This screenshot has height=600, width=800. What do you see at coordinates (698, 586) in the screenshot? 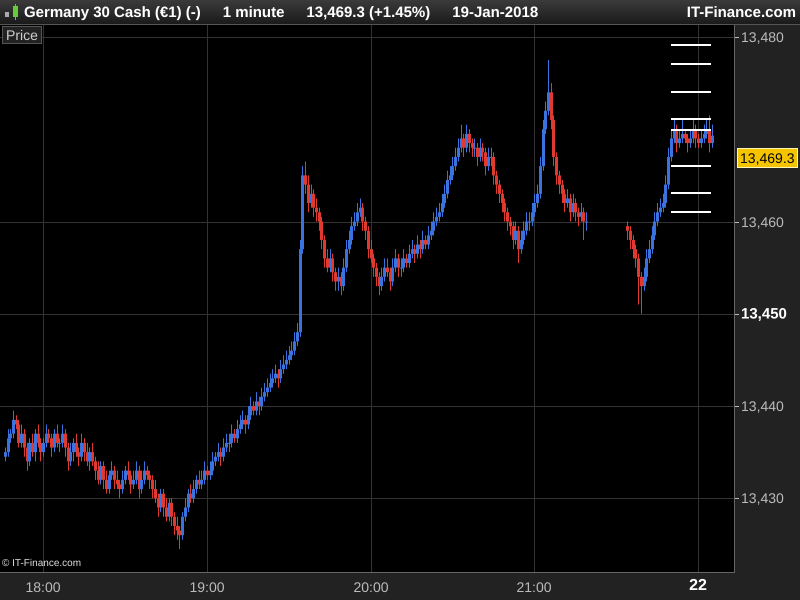
I see `time-tick-label: 22` at bounding box center [698, 586].